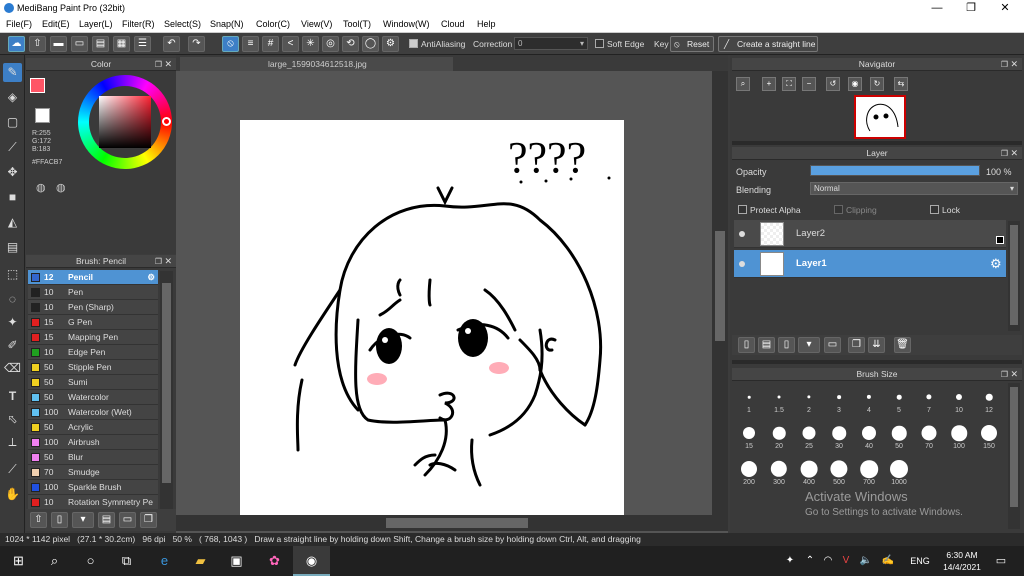  What do you see at coordinates (100, 44) in the screenshot?
I see `page-icon: ▤` at bounding box center [100, 44].